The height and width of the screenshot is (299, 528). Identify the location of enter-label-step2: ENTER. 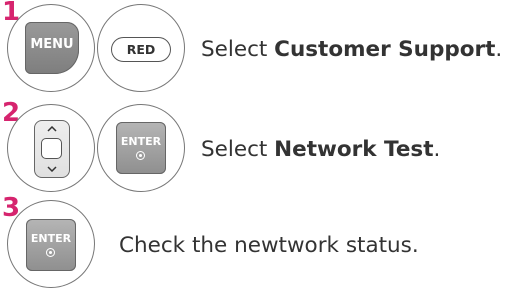
(141, 141).